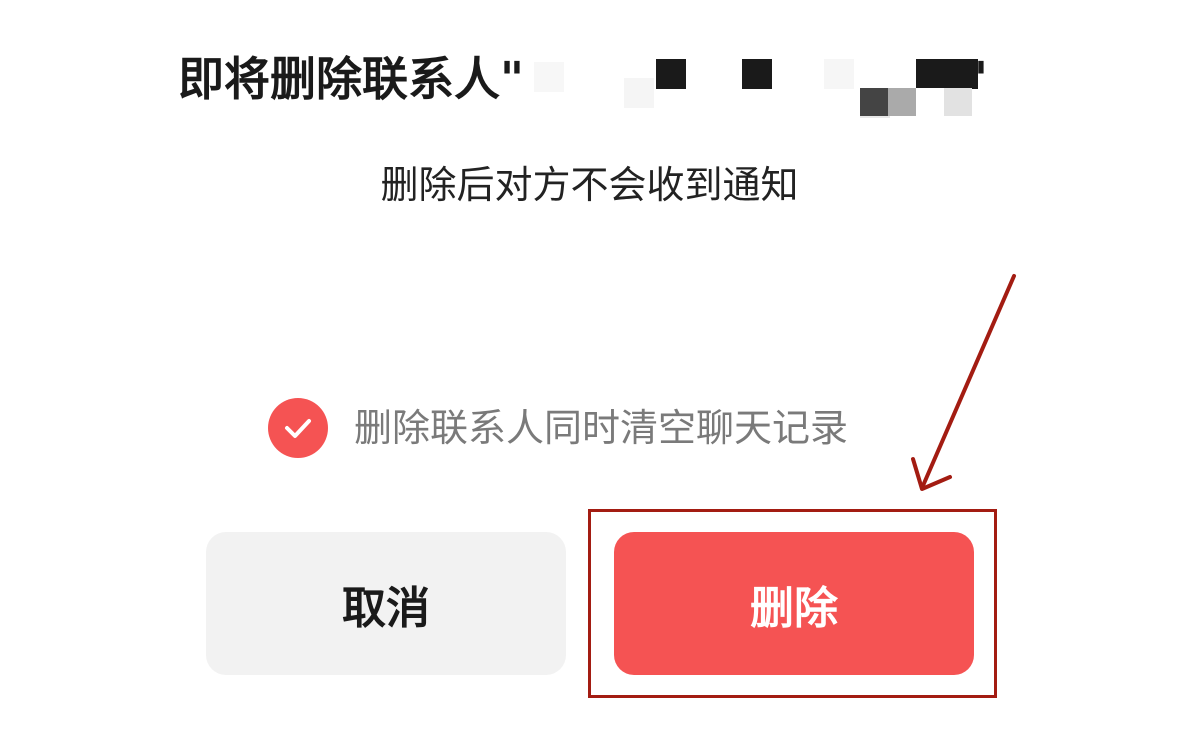 The width and height of the screenshot is (1179, 729). What do you see at coordinates (298, 428) in the screenshot?
I see `checkmark-icon` at bounding box center [298, 428].